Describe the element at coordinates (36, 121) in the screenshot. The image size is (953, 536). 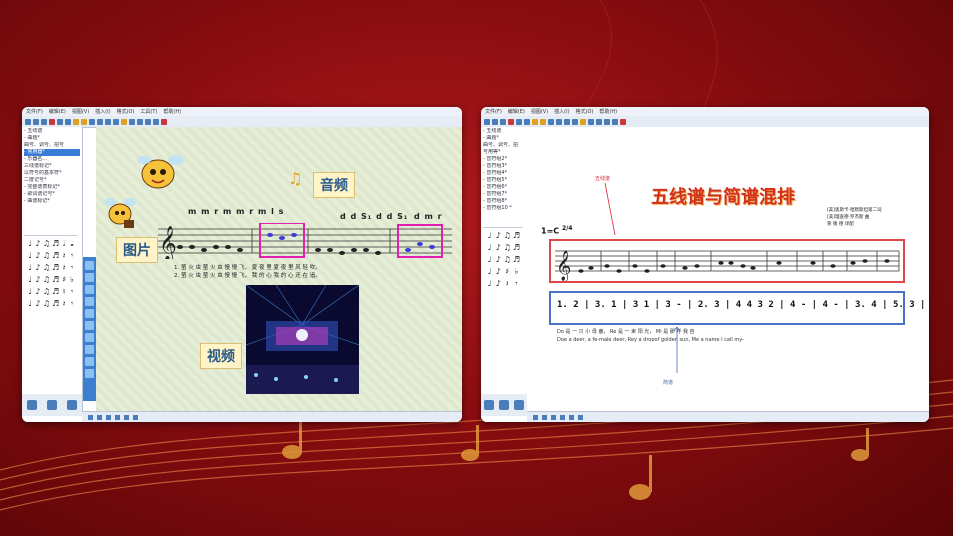
I see `open-file-icon` at that location.